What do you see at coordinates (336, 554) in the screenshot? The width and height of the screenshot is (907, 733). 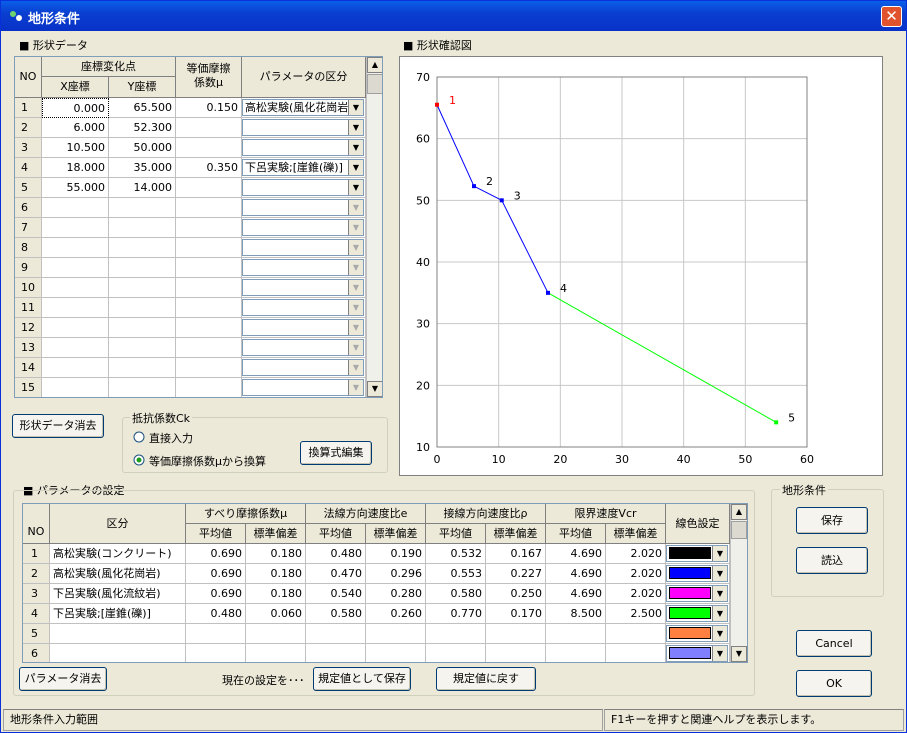 I see `param-cell-nor_m: 0.480` at bounding box center [336, 554].